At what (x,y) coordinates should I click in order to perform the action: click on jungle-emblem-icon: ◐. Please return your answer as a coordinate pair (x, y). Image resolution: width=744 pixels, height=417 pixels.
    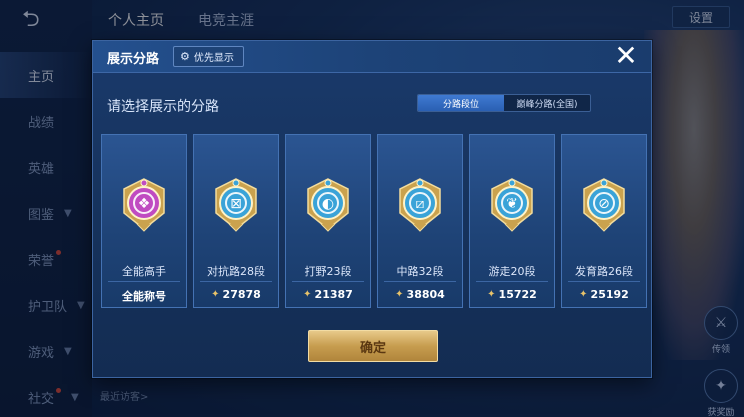
    Looking at the image, I should click on (328, 205).